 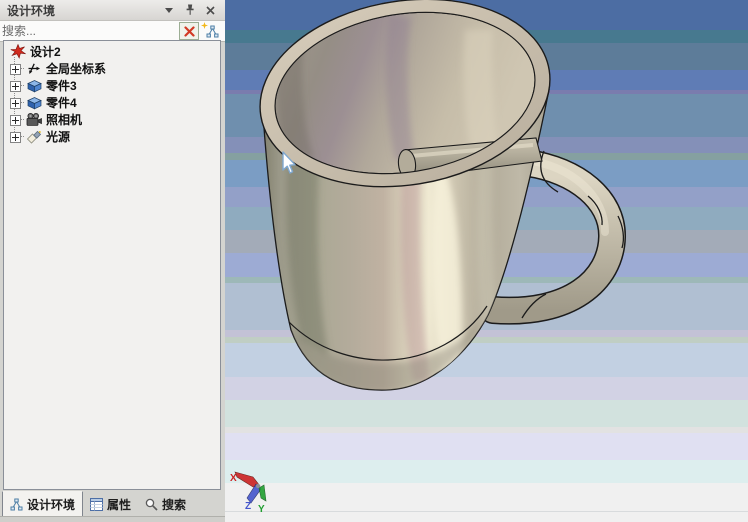 I want to click on pin-icon, so click(x=189, y=10).